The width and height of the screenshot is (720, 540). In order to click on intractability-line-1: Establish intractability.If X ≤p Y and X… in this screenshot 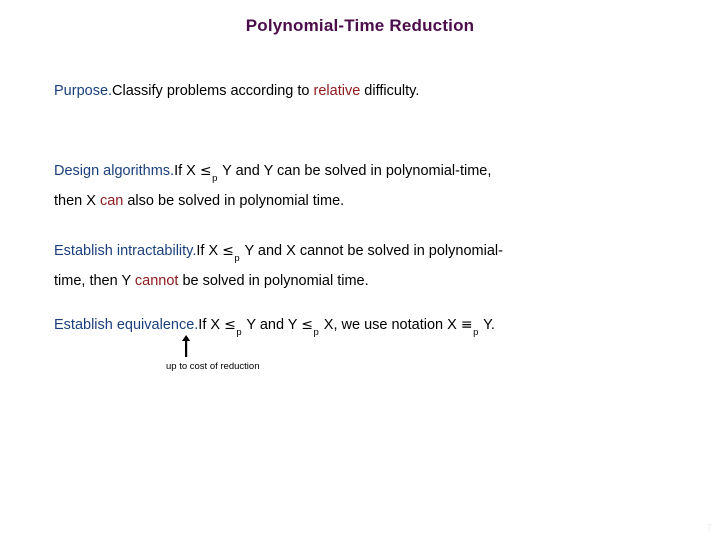, I will do `click(369, 254)`.